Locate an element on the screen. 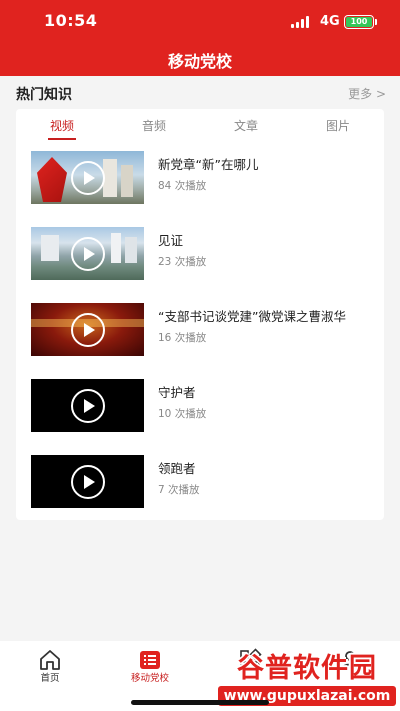 The height and width of the screenshot is (711, 400). video-play-count: 16 次播放 is located at coordinates (182, 338).